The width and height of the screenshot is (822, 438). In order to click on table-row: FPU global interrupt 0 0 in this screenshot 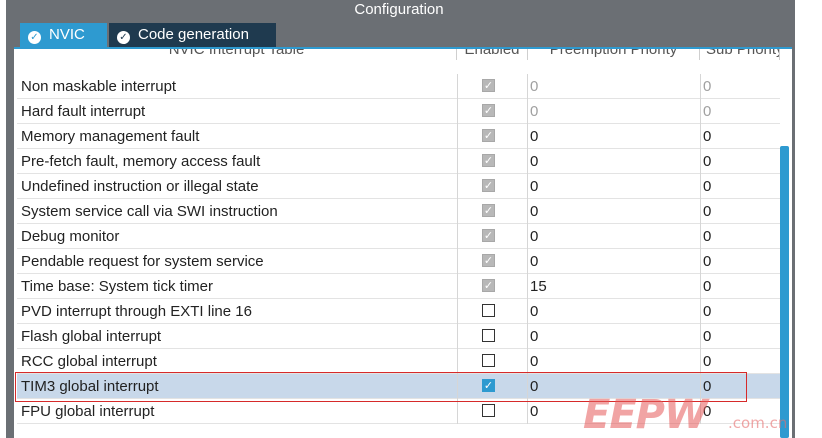, I will do `click(398, 411)`.